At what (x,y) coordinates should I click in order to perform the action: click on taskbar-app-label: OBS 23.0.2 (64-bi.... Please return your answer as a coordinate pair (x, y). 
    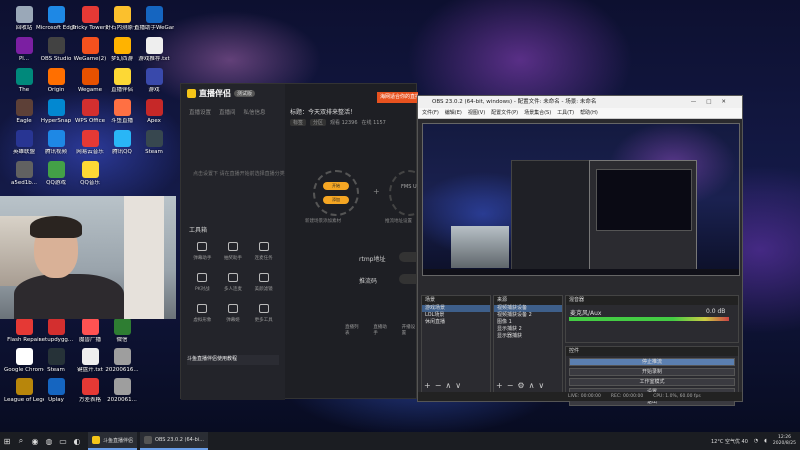
    Looking at the image, I should click on (179, 440).